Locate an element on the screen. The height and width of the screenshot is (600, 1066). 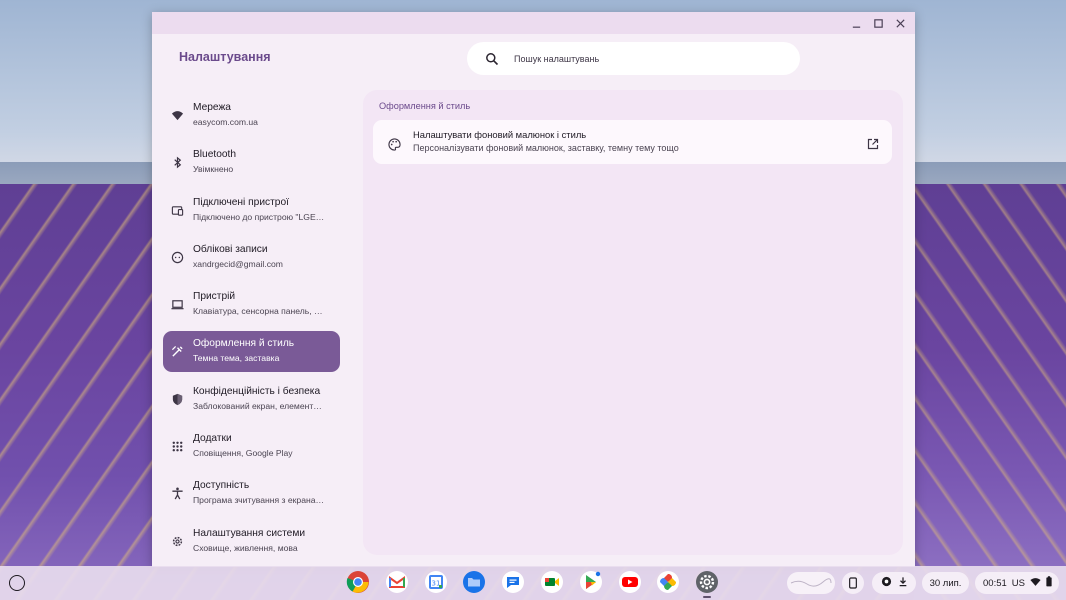
maximize-icon is located at coordinates (878, 23).